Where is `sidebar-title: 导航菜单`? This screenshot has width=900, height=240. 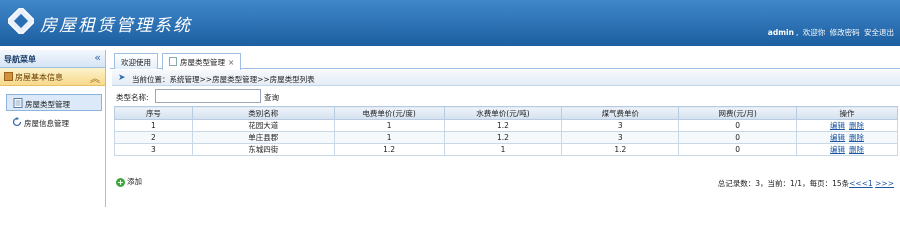
sidebar-title: 导航菜单 is located at coordinates (20, 59).